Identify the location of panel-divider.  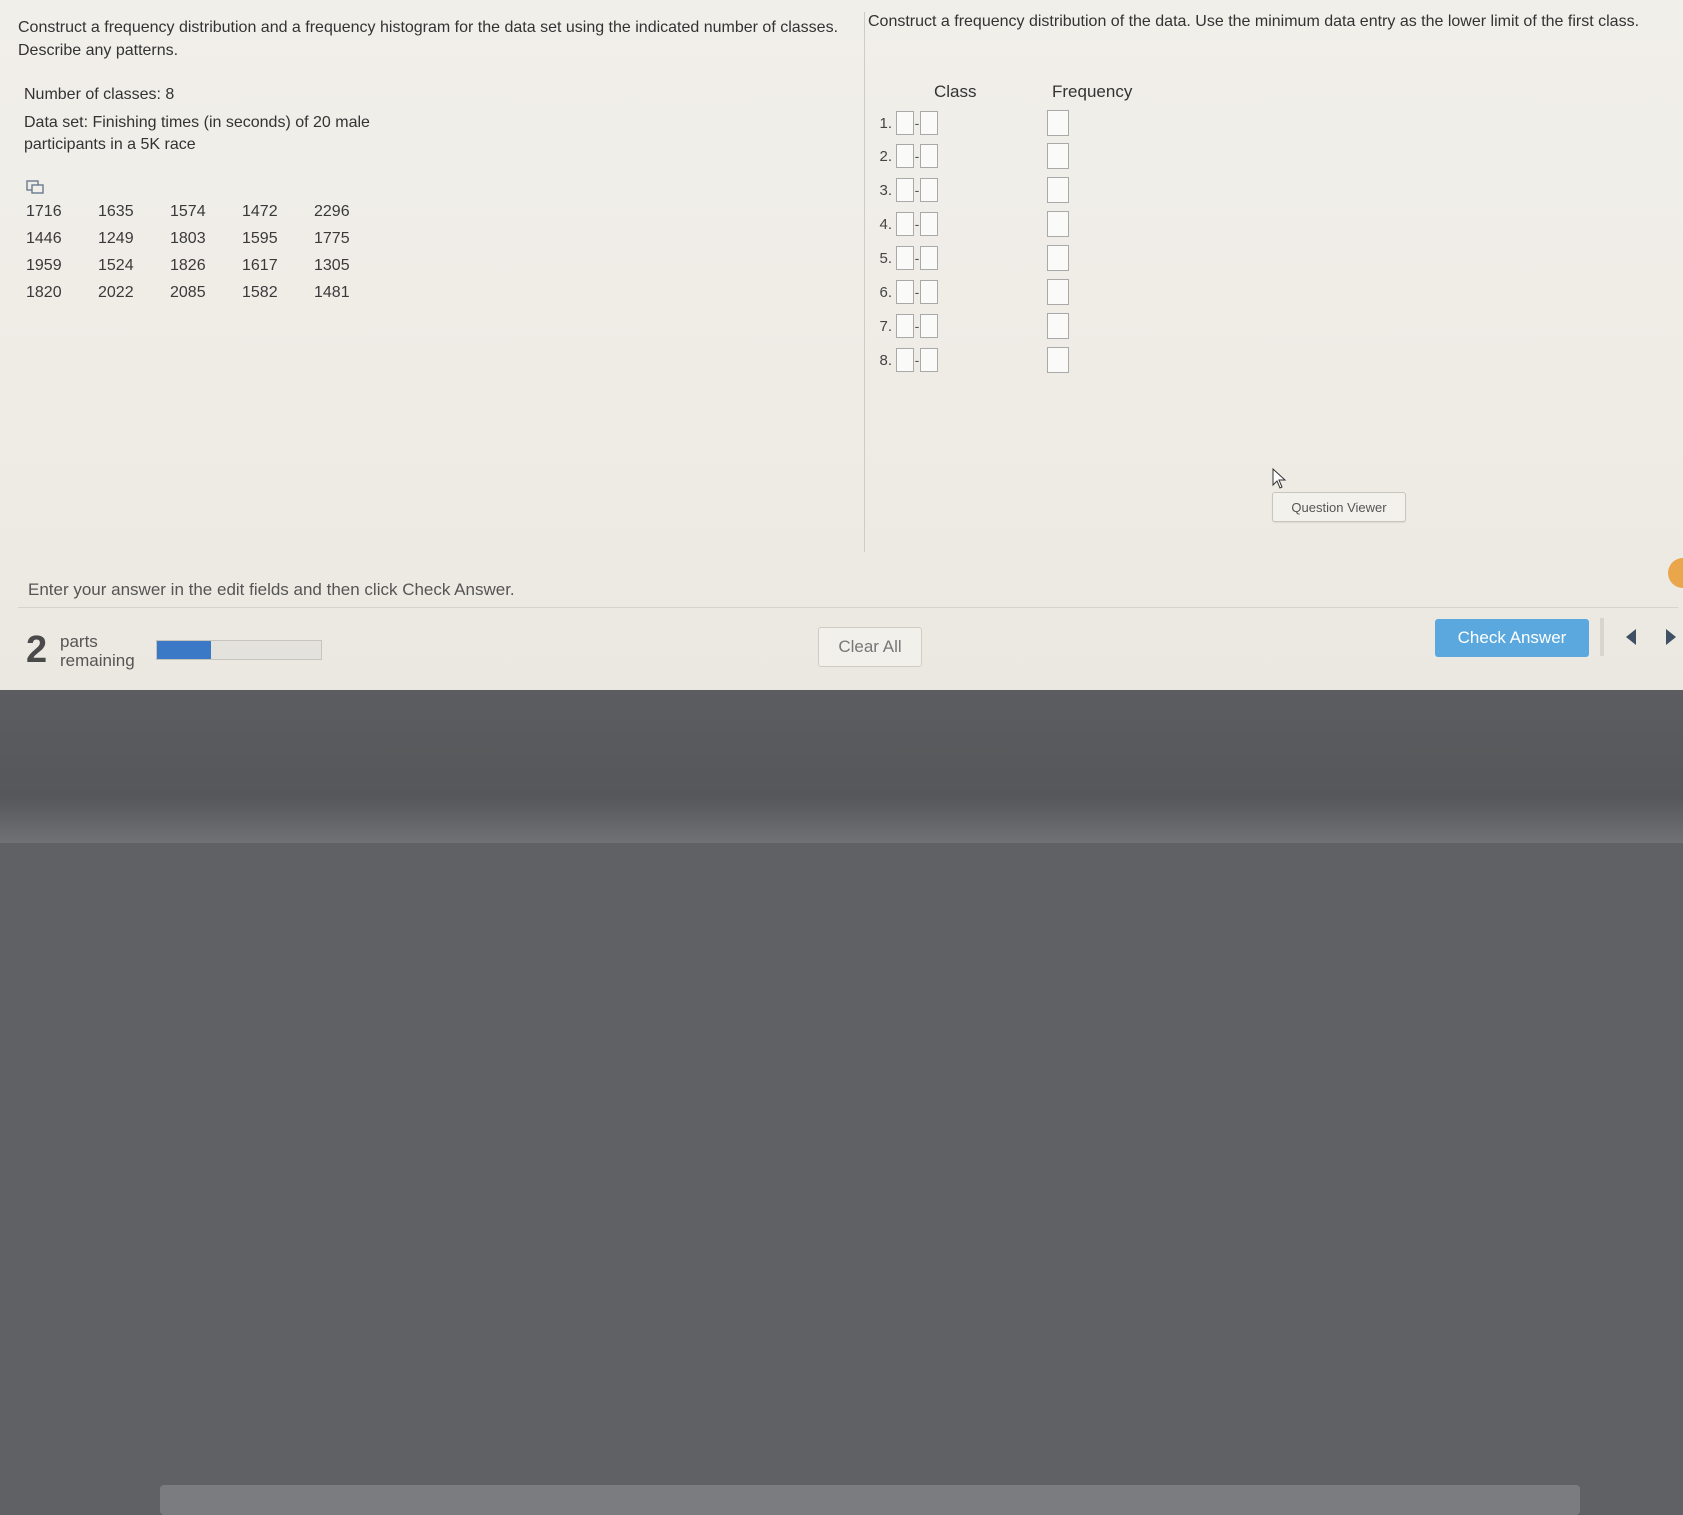
(864, 282).